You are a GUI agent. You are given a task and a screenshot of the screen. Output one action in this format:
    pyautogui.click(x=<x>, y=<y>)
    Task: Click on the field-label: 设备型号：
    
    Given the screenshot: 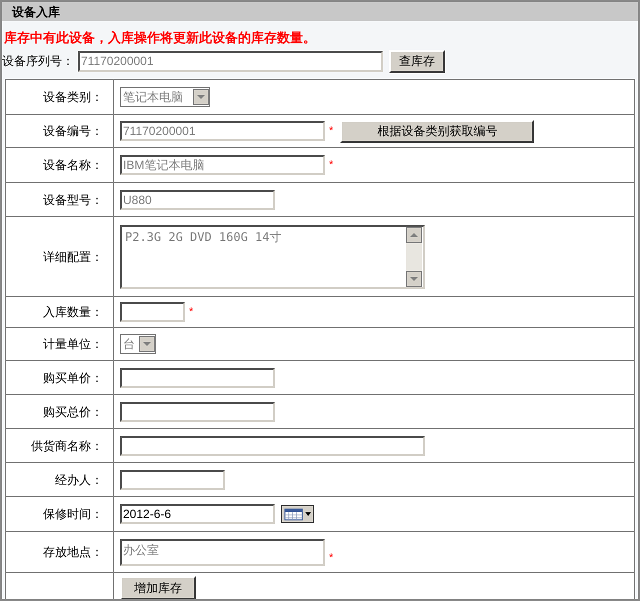 What is the action you would take?
    pyautogui.click(x=73, y=200)
    